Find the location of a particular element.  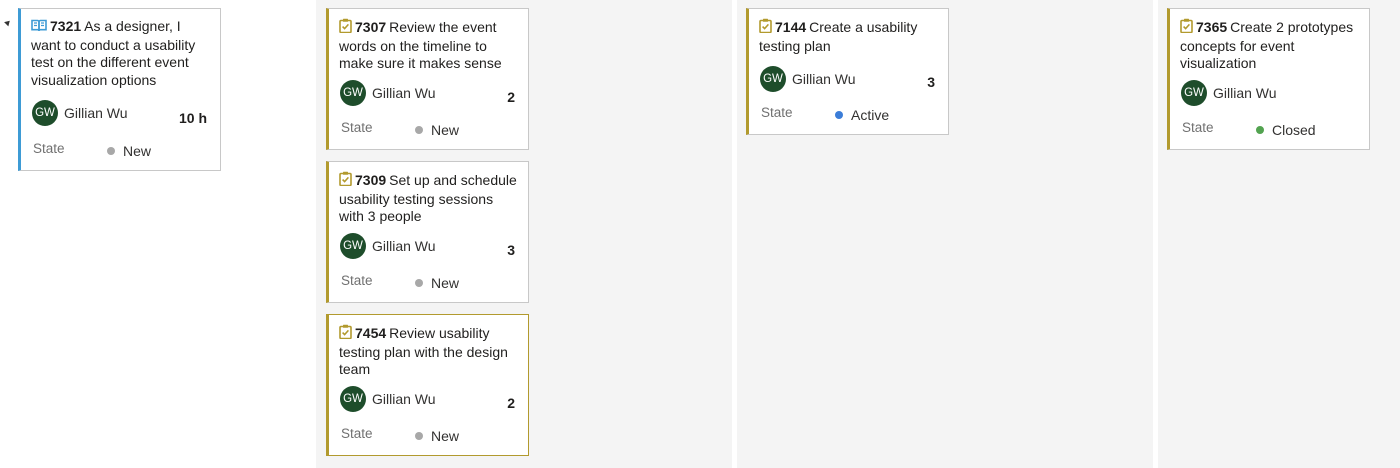

work-item-id: 7365 is located at coordinates (1212, 27).